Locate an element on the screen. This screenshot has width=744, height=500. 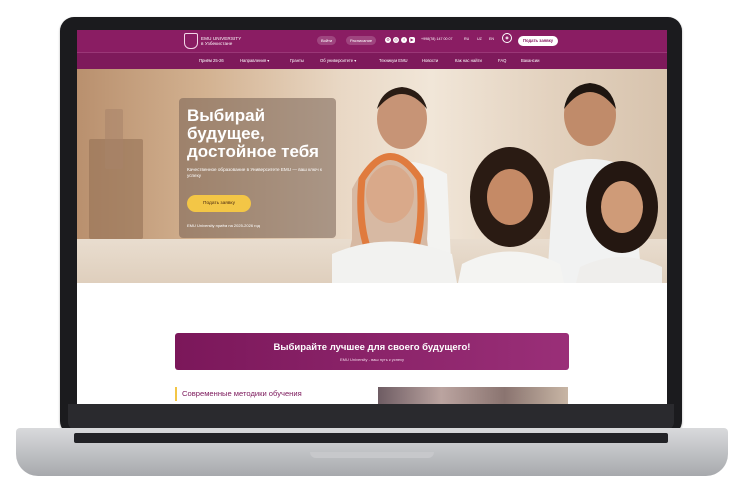
nav-item-grants: Гранты is located at coordinates (297, 60).